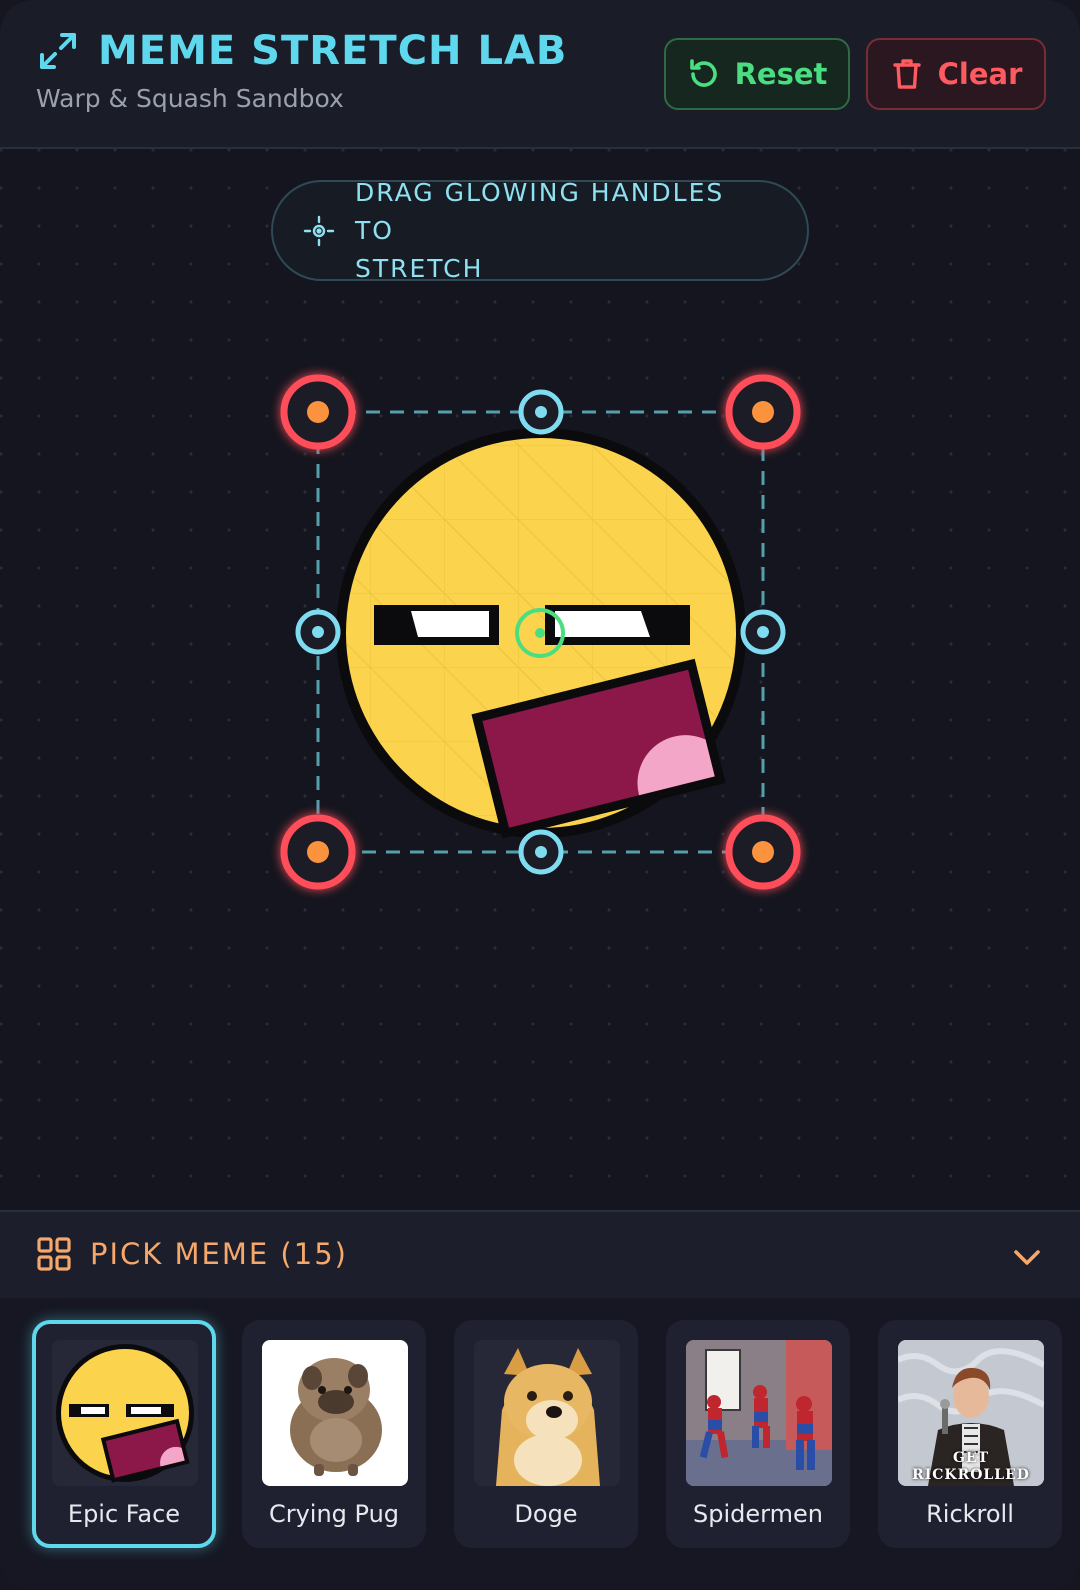 This screenshot has width=1080, height=1590. What do you see at coordinates (335, 1413) in the screenshot?
I see `meme-thumb-crying-pug` at bounding box center [335, 1413].